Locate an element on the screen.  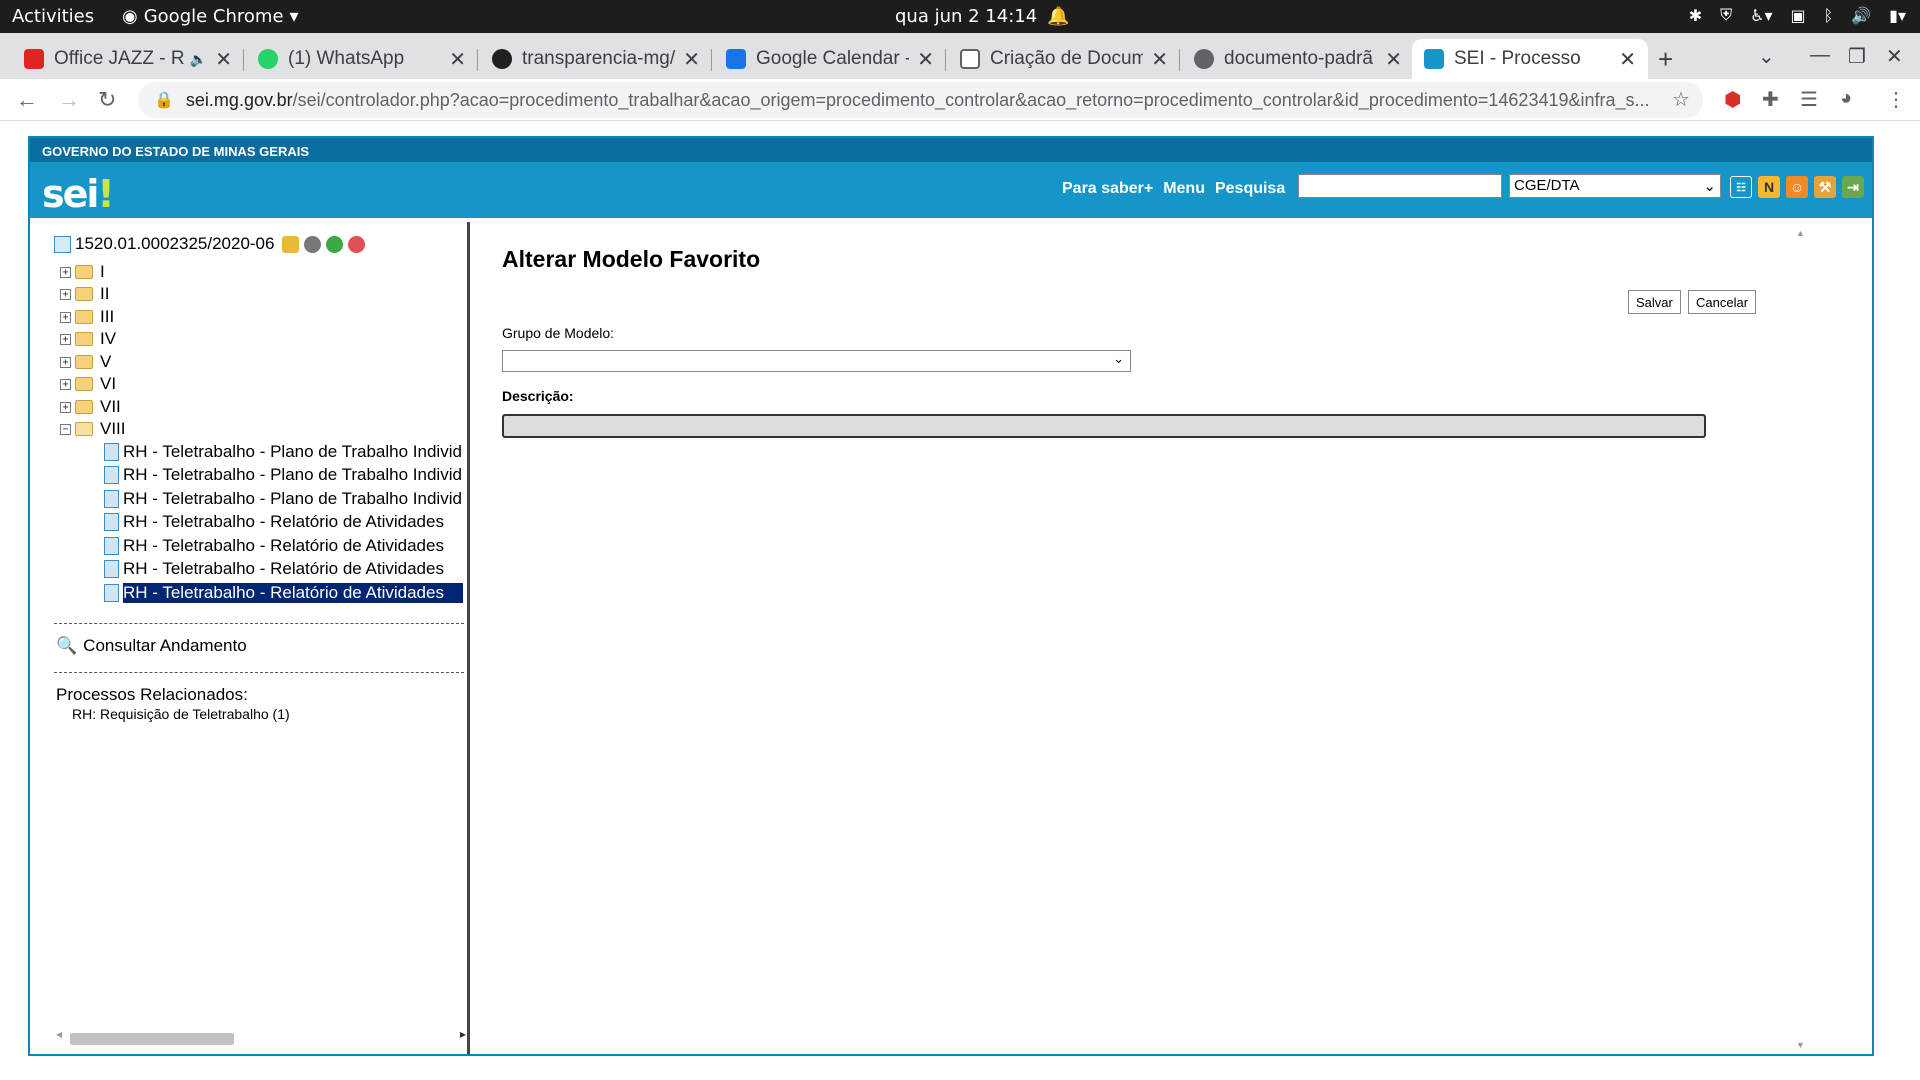
shield-icon: ⛨ is located at coordinates (1726, 15).